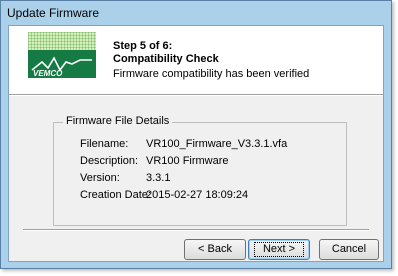  What do you see at coordinates (158, 178) in the screenshot?
I see `version-value: 3.3.1` at bounding box center [158, 178].